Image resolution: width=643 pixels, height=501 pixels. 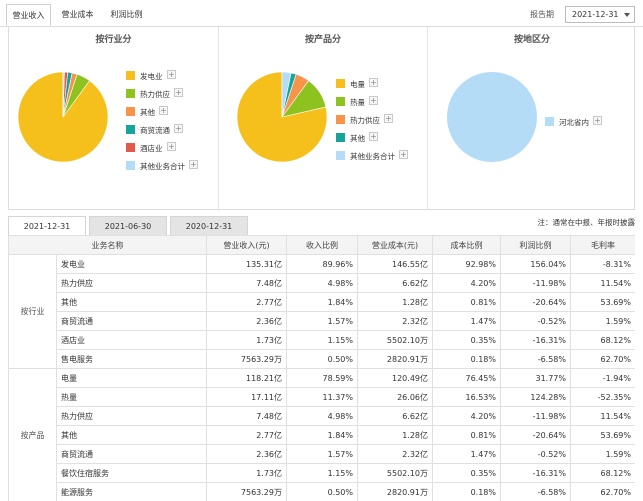 I want to click on value-cell: 26.06亿, so click(x=395, y=397).